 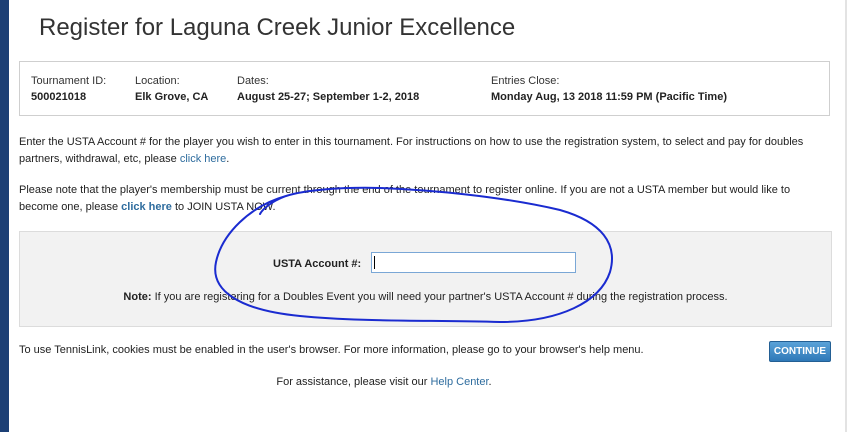 What do you see at coordinates (473, 262) in the screenshot?
I see `usta-account-input` at bounding box center [473, 262].